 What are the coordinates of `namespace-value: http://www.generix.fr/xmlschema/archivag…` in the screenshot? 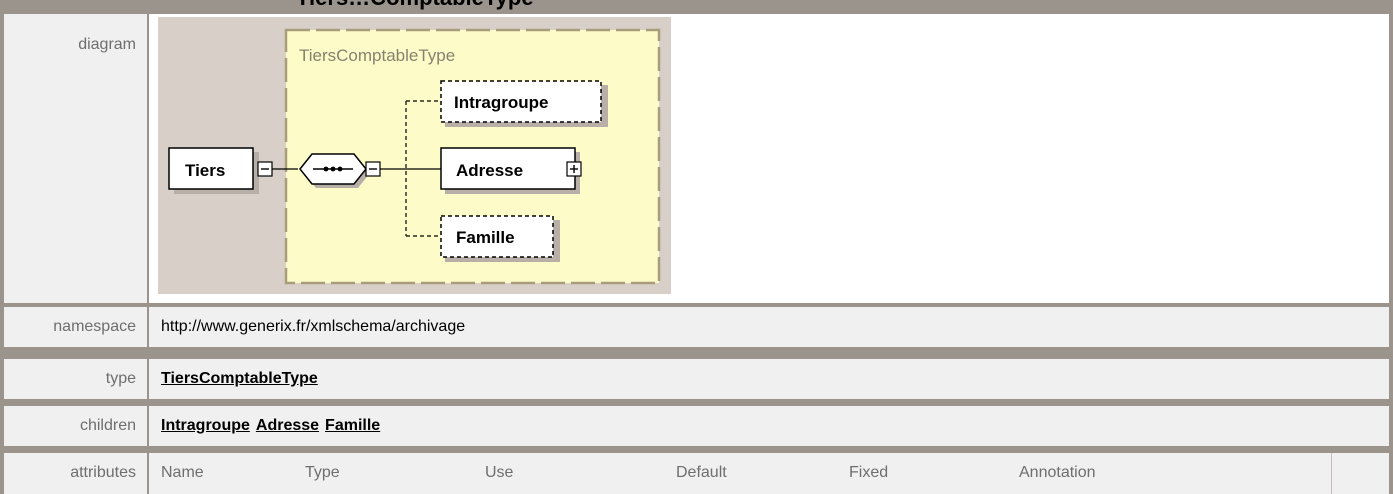 It's located at (313, 326).